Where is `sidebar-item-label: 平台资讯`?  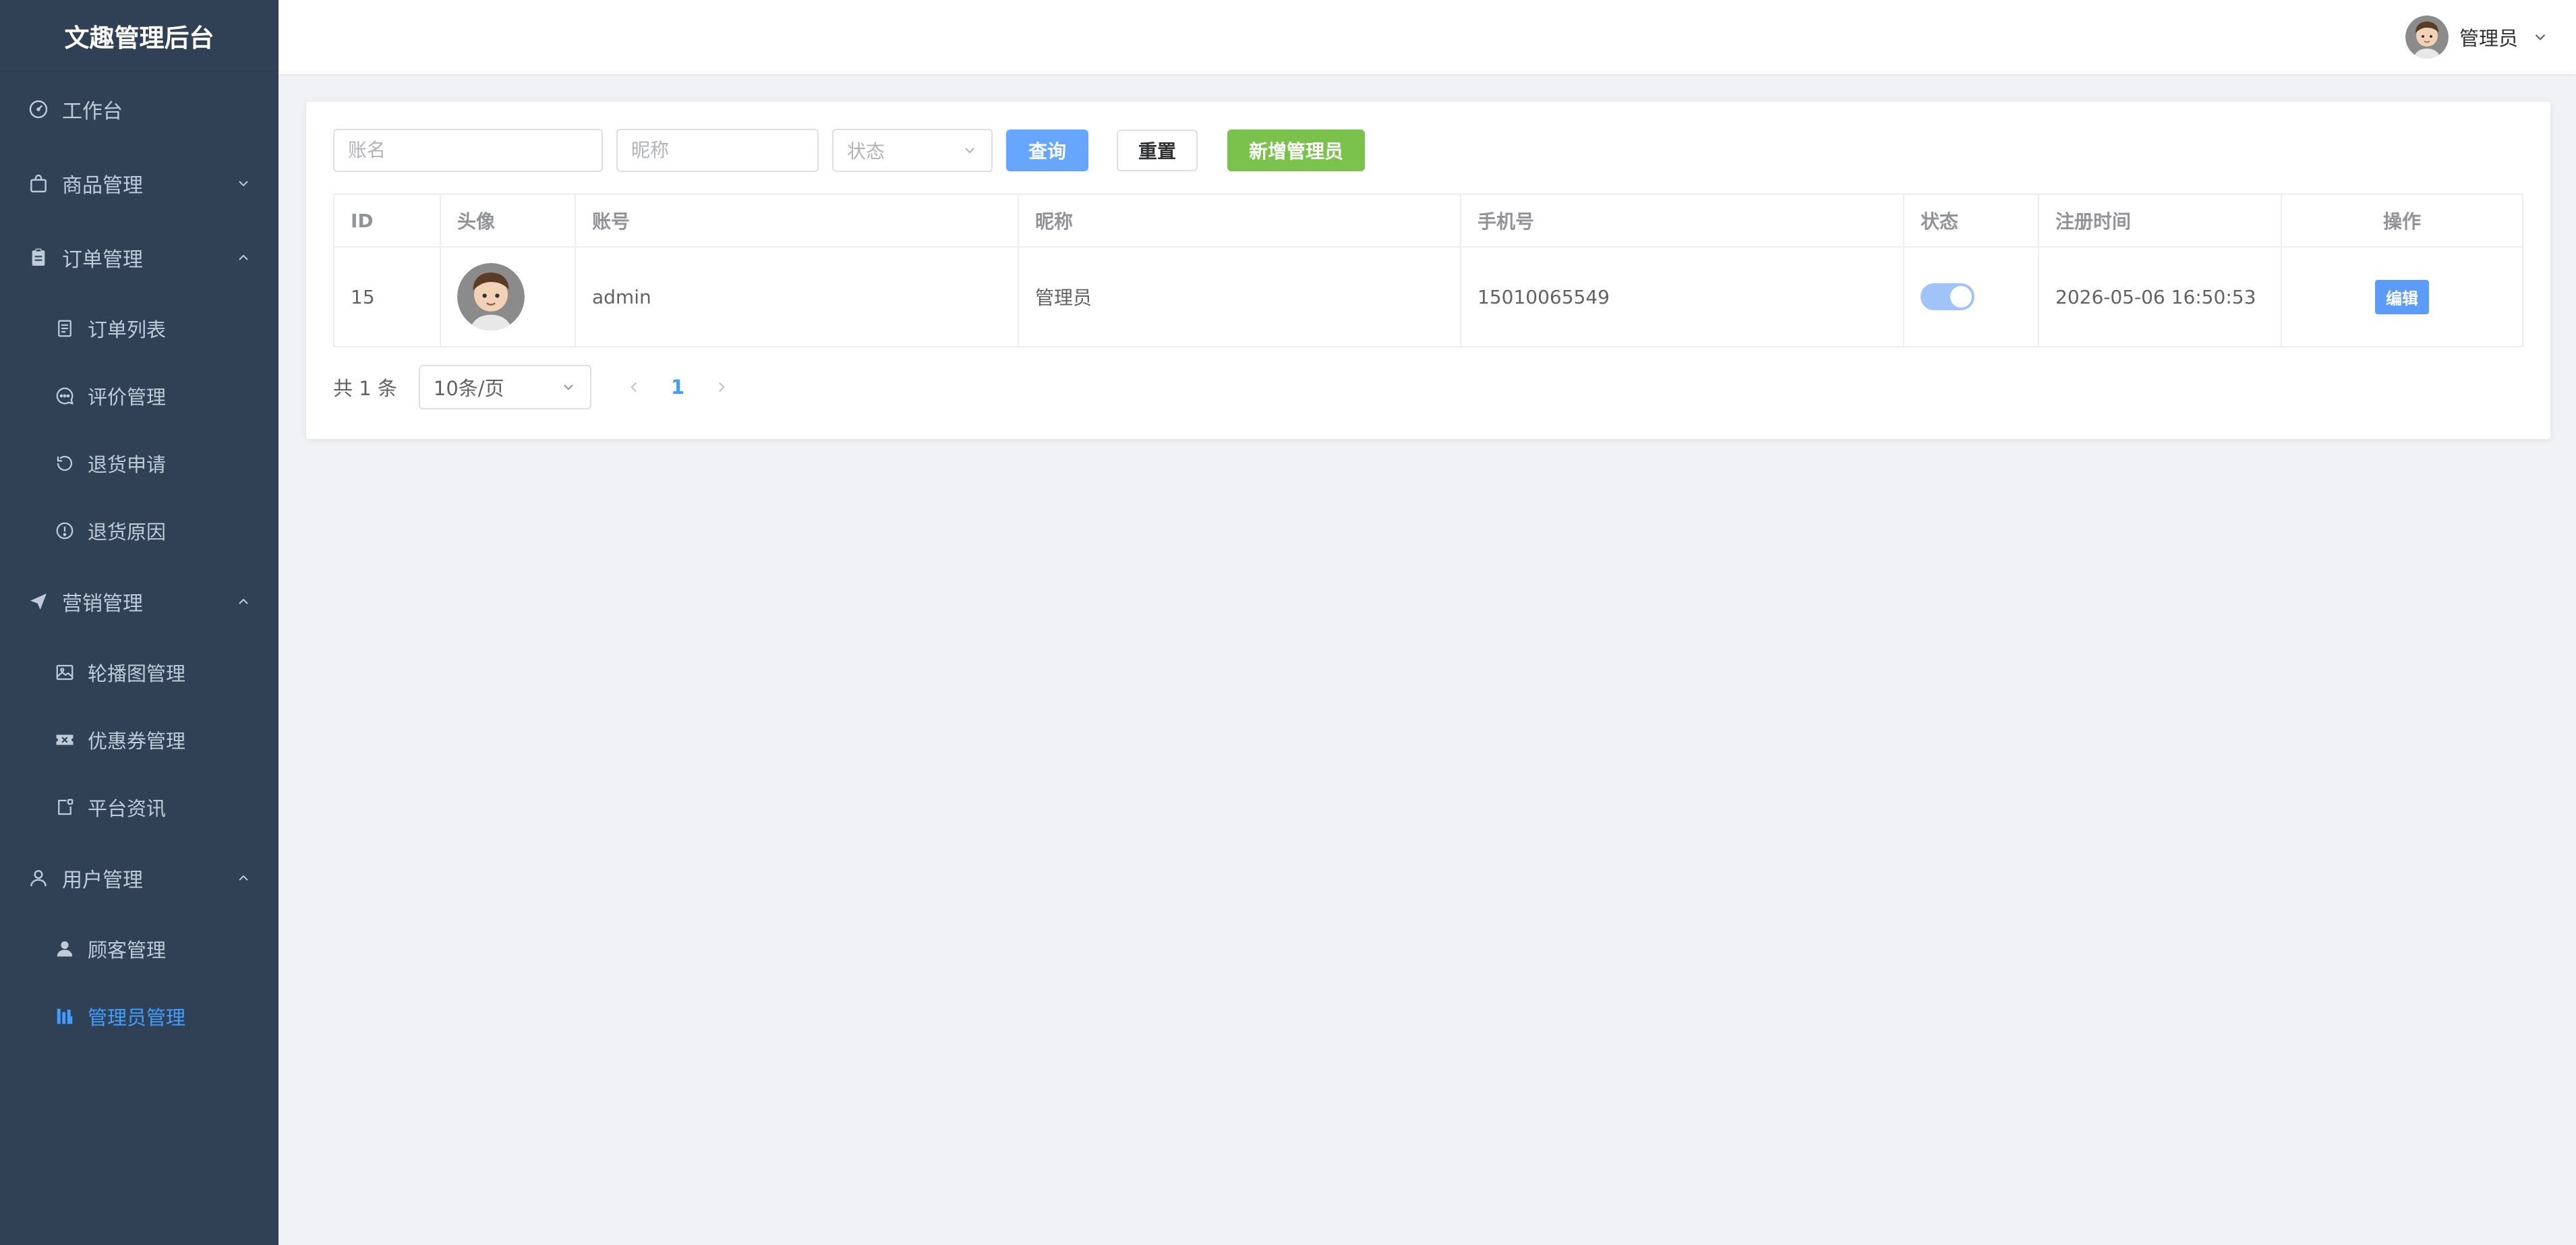
sidebar-item-label: 平台资讯 is located at coordinates (128, 809).